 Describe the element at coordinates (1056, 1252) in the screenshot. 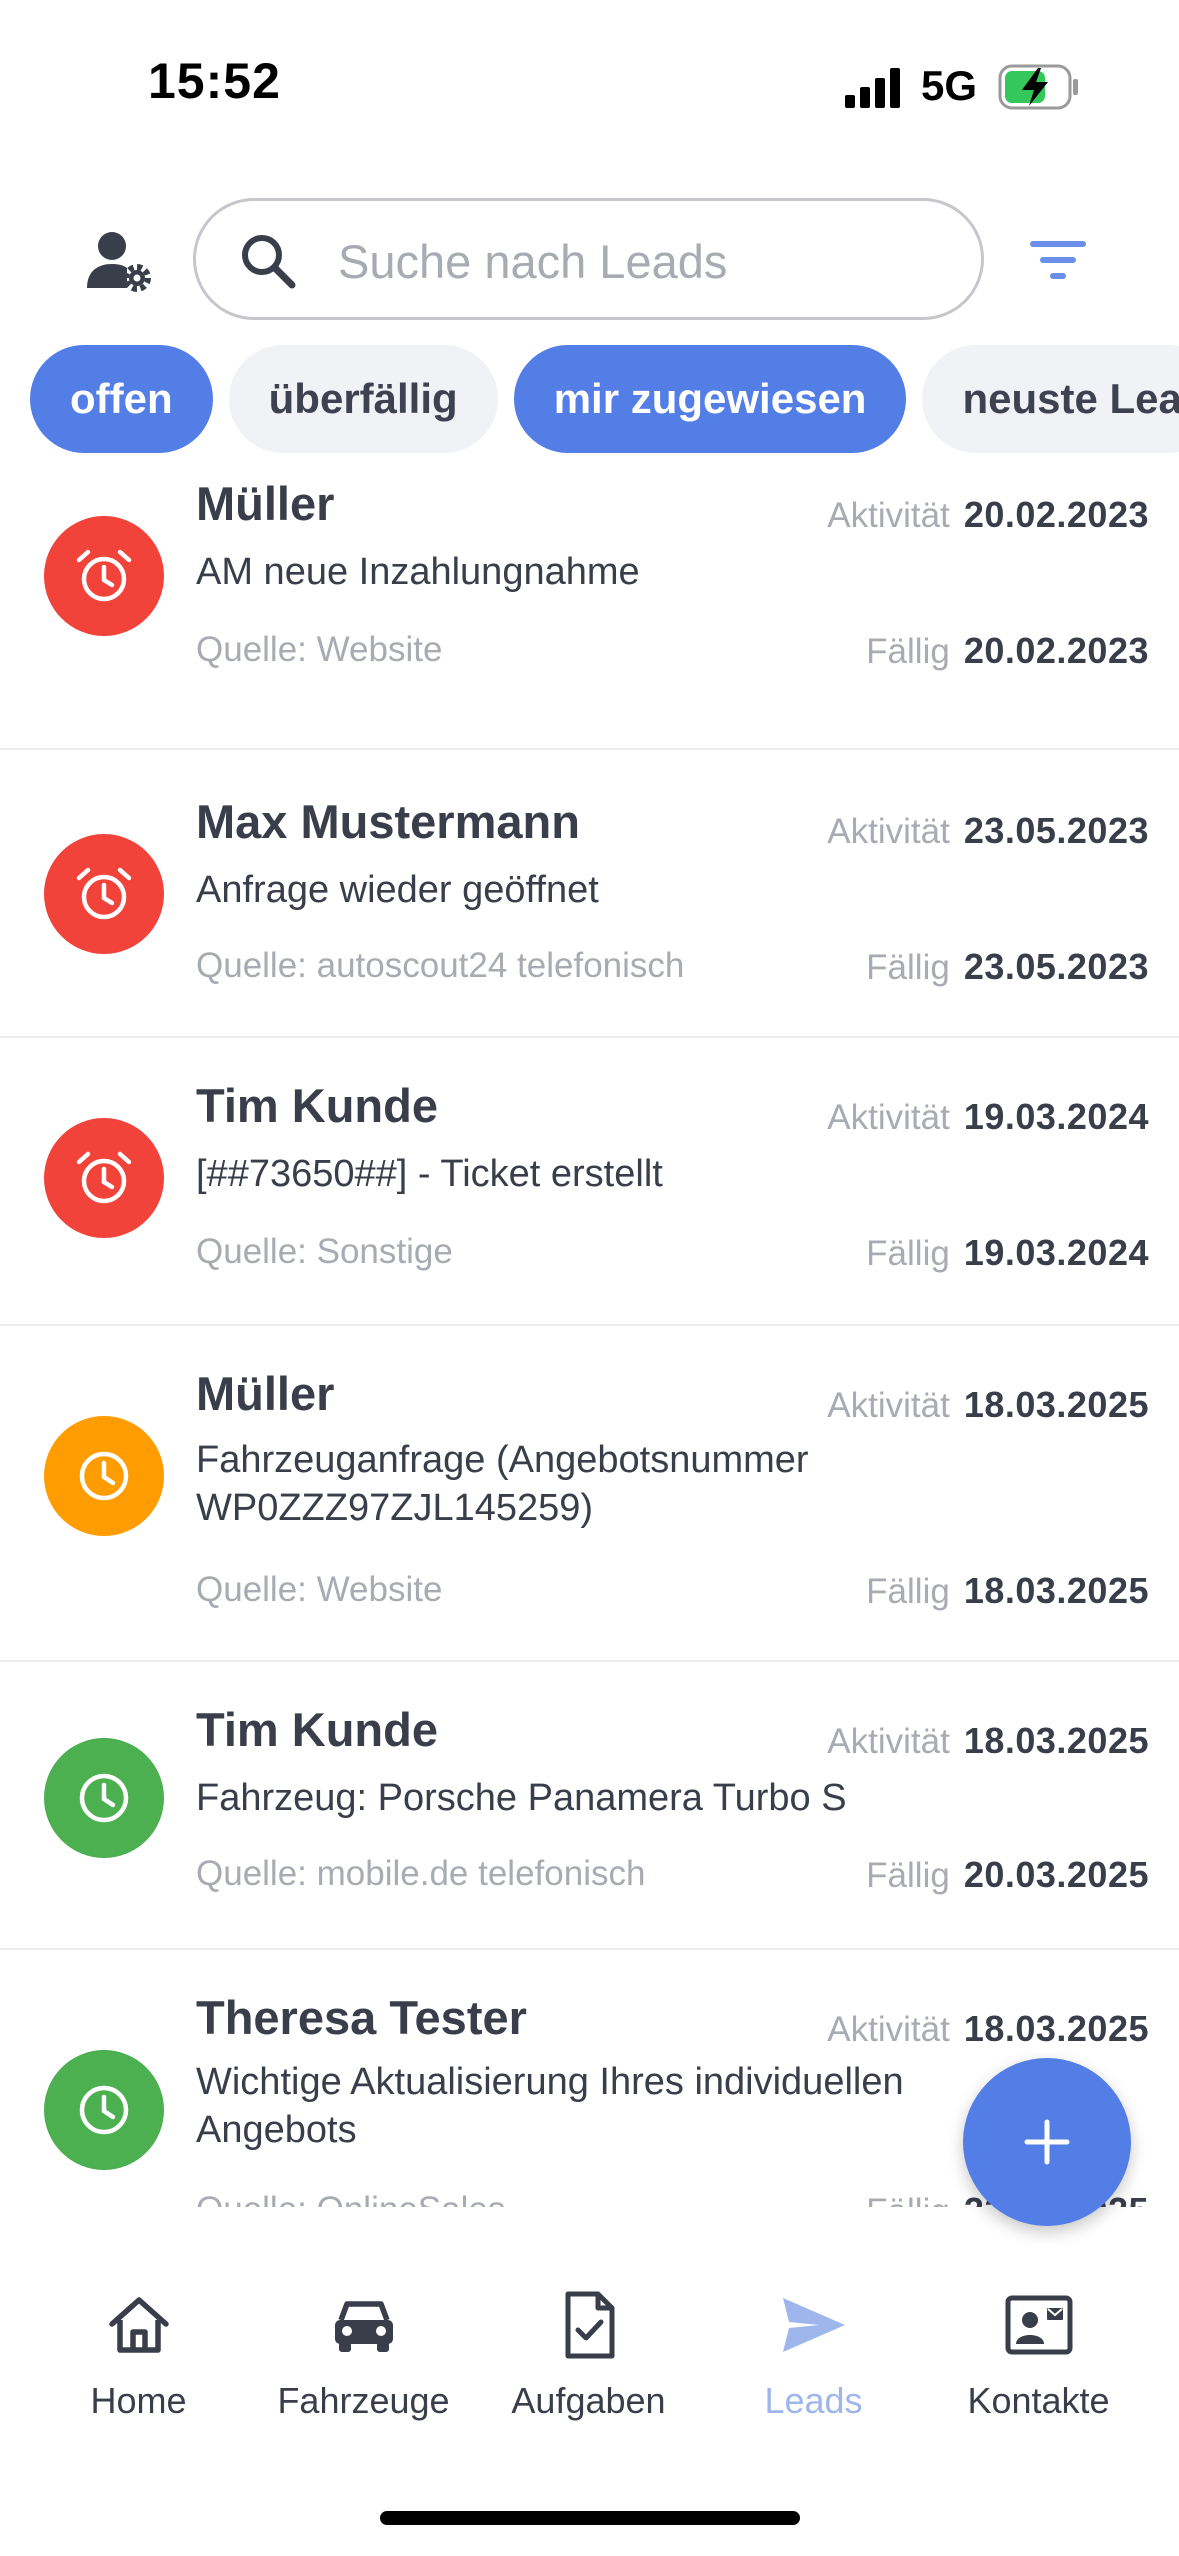

I see `due-date: 19.03.2024` at that location.